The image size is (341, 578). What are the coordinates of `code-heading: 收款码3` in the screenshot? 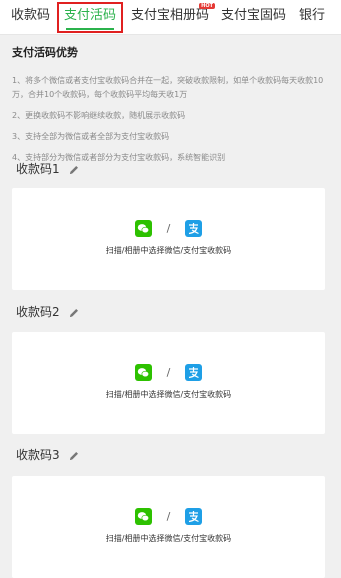 It's located at (48, 455).